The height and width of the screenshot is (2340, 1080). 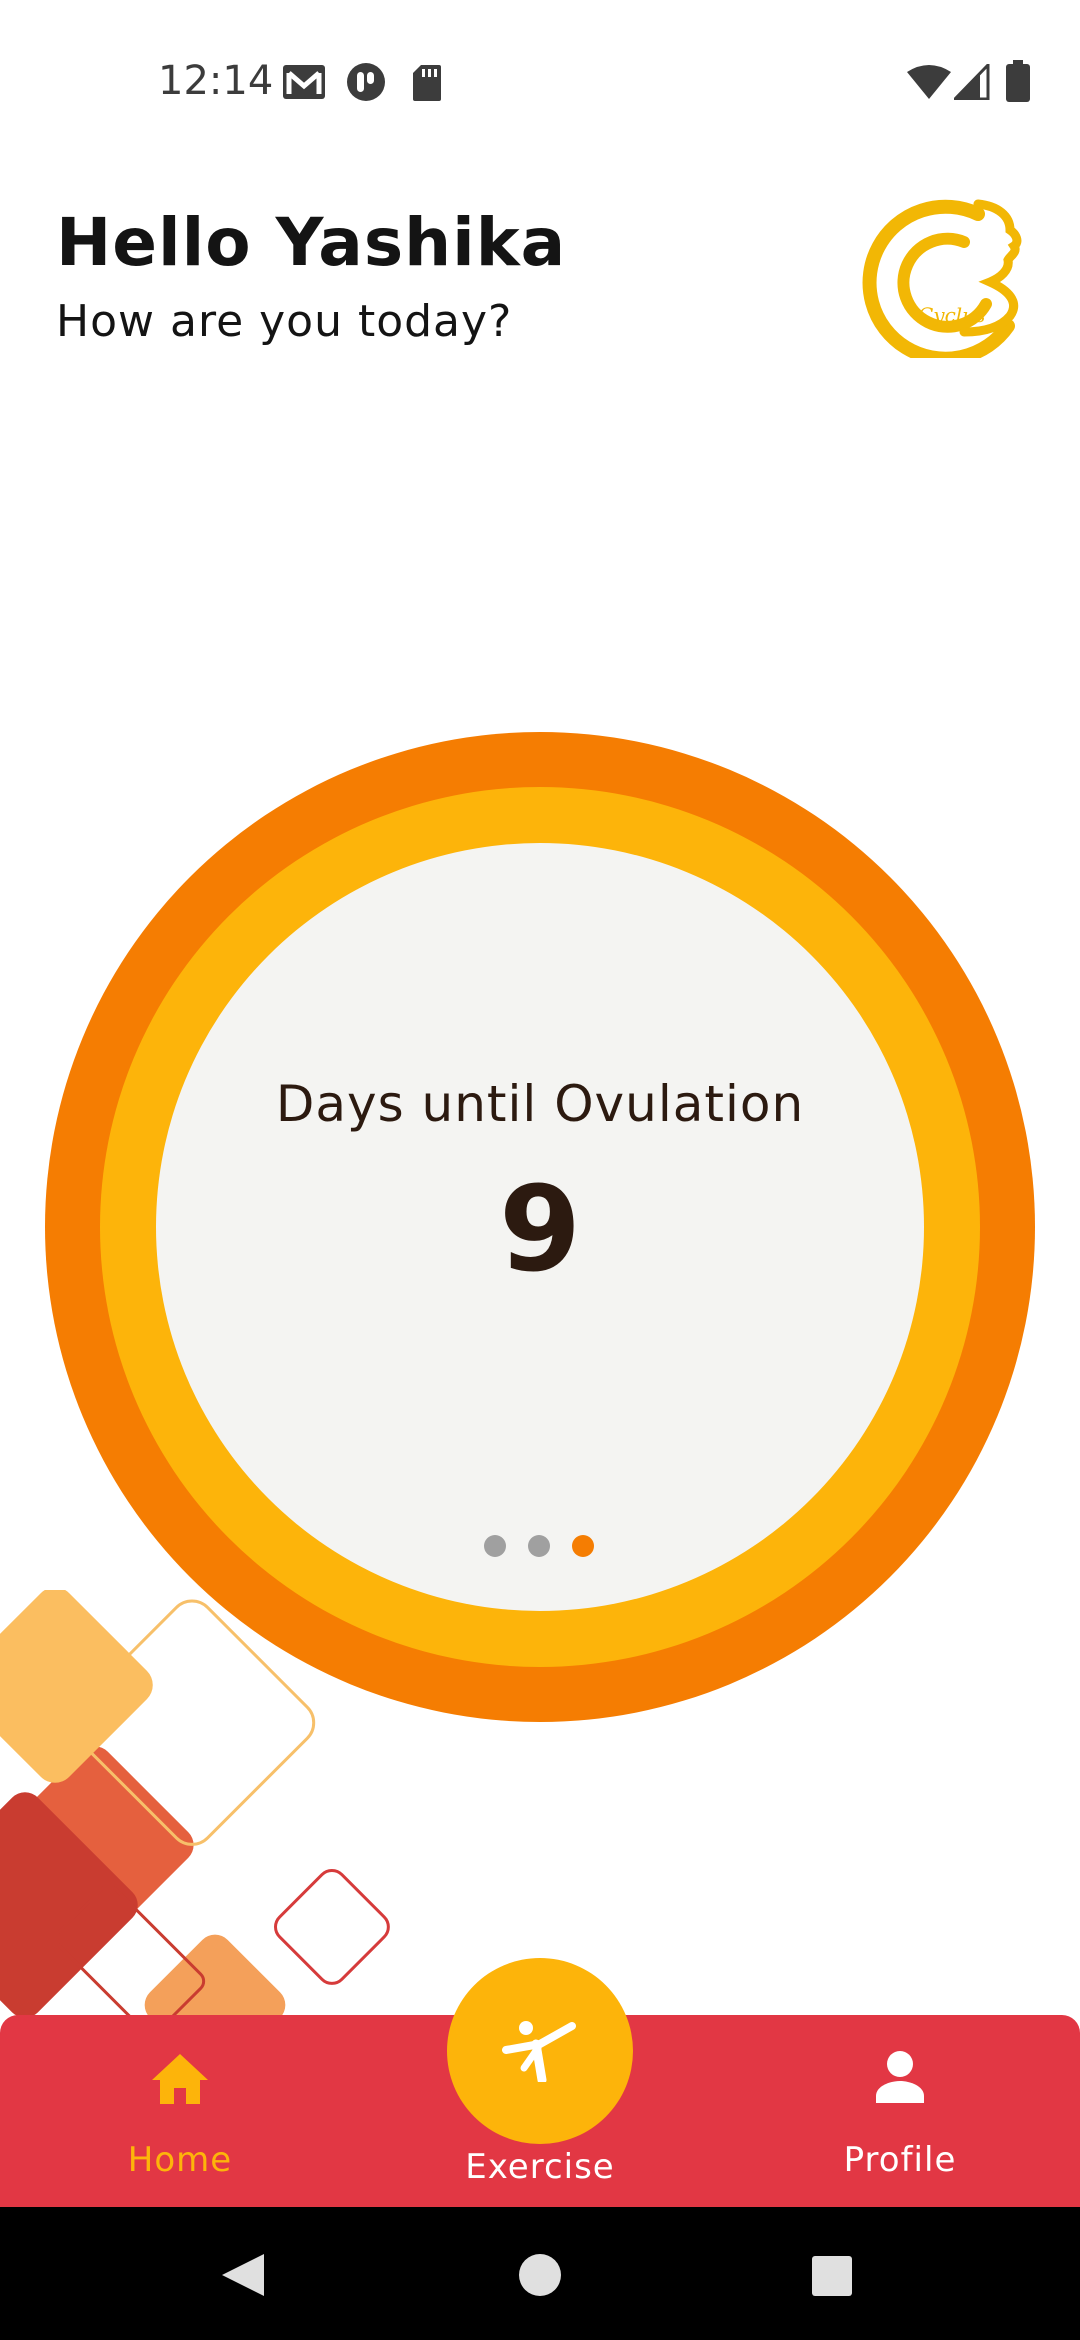 What do you see at coordinates (951, 315) in the screenshot?
I see `logo-text: Cyclus` at bounding box center [951, 315].